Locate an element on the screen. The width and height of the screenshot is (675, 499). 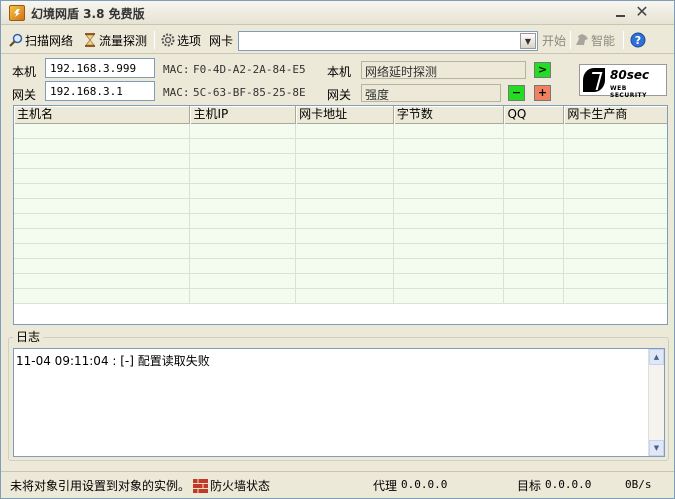
gateway-ip-field: 192.168.3.1 is located at coordinates (100, 91).